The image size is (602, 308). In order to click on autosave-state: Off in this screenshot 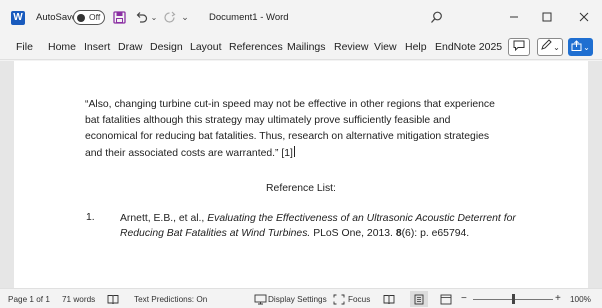, I will do `click(95, 17)`.